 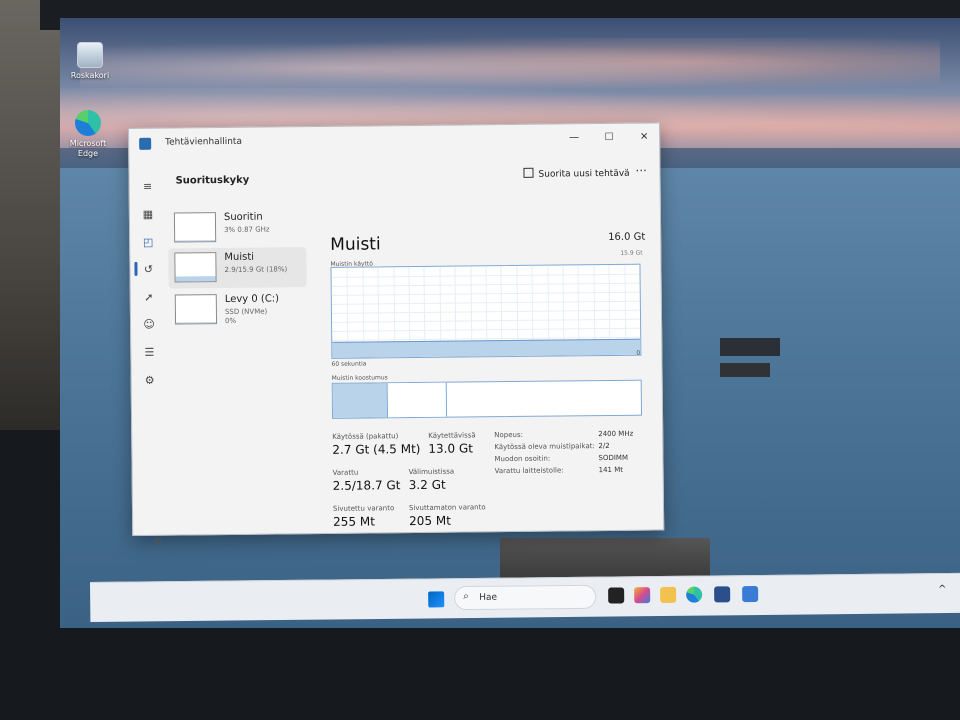 What do you see at coordinates (148, 243) in the screenshot?
I see `performance-icon: ◰` at bounding box center [148, 243].